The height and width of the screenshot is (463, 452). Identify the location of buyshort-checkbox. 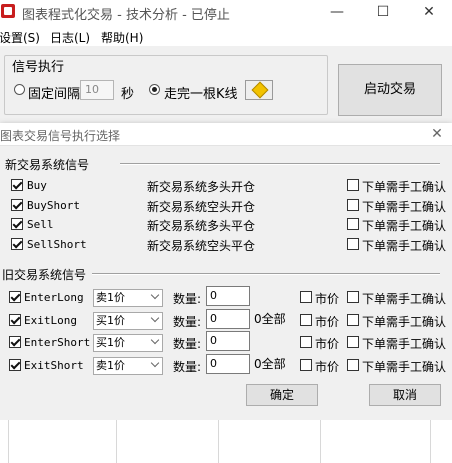
(17, 205).